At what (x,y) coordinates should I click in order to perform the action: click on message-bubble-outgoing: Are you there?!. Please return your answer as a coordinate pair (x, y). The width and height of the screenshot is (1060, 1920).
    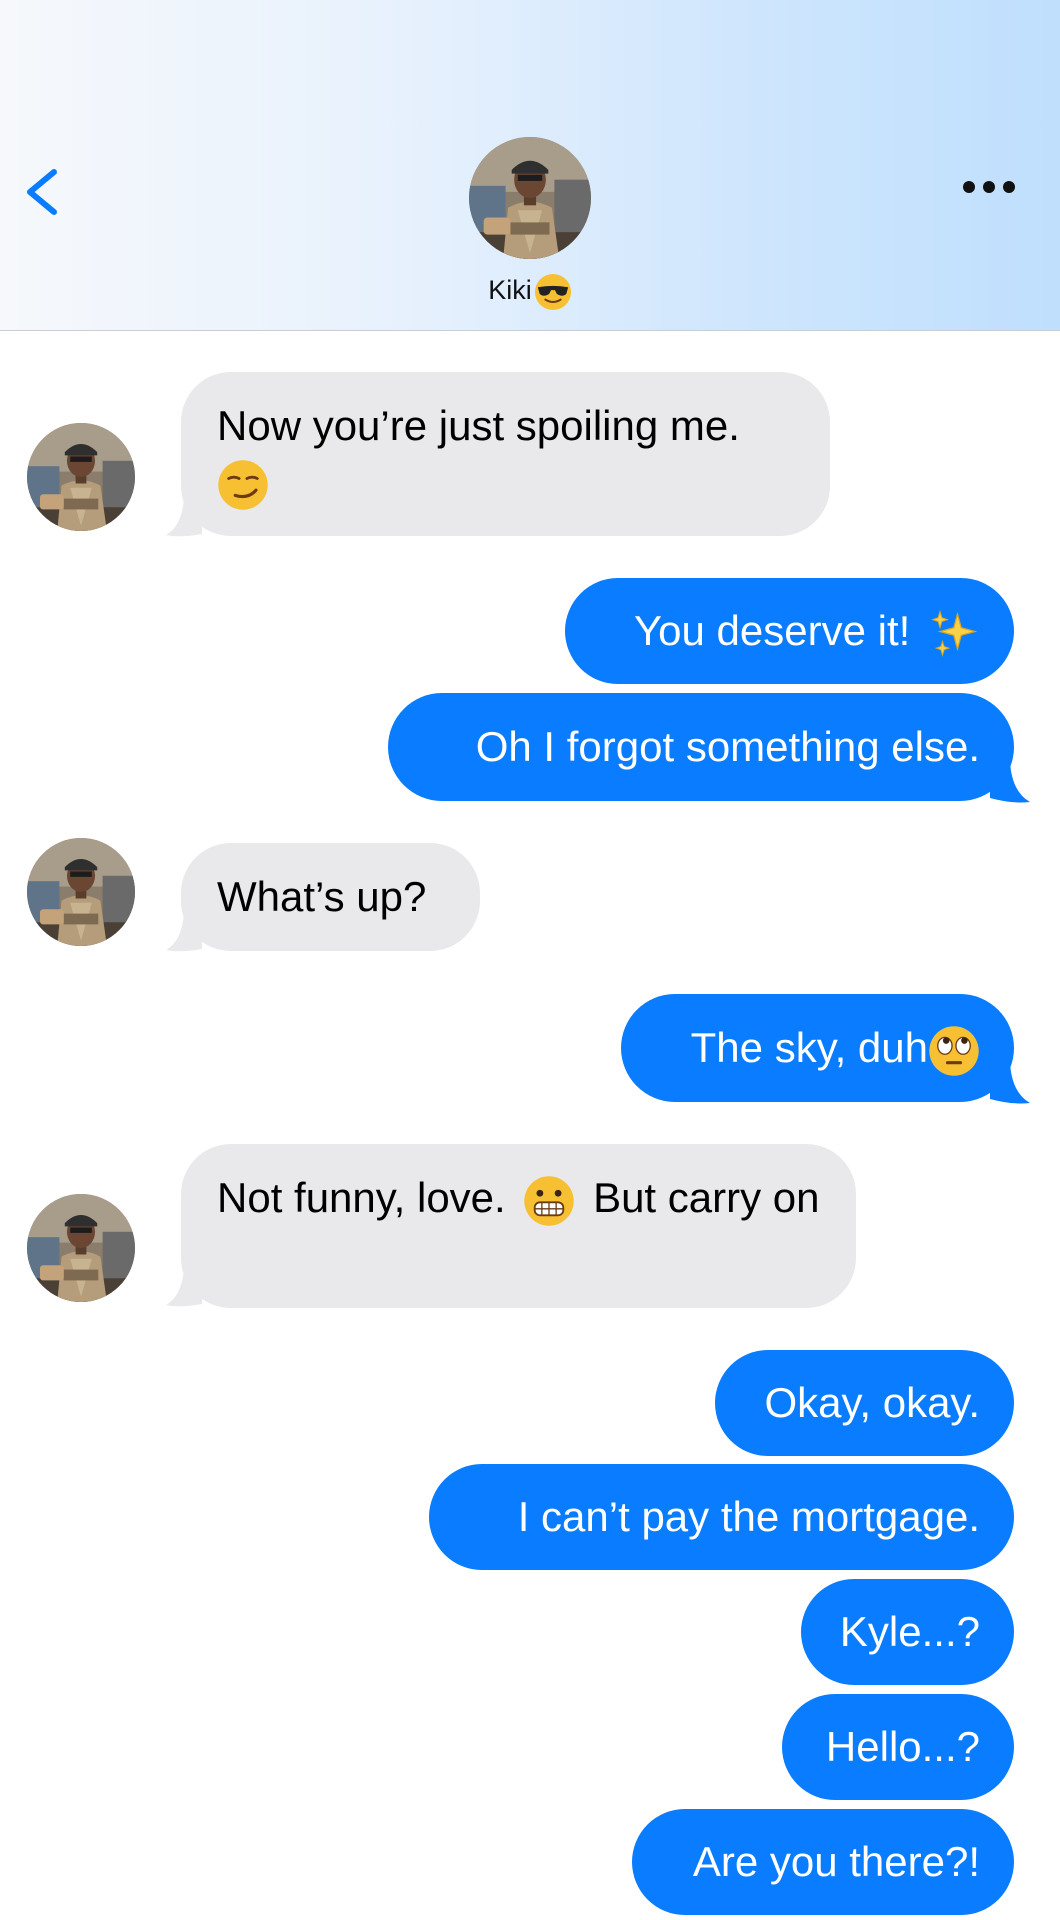
    Looking at the image, I should click on (823, 1862).